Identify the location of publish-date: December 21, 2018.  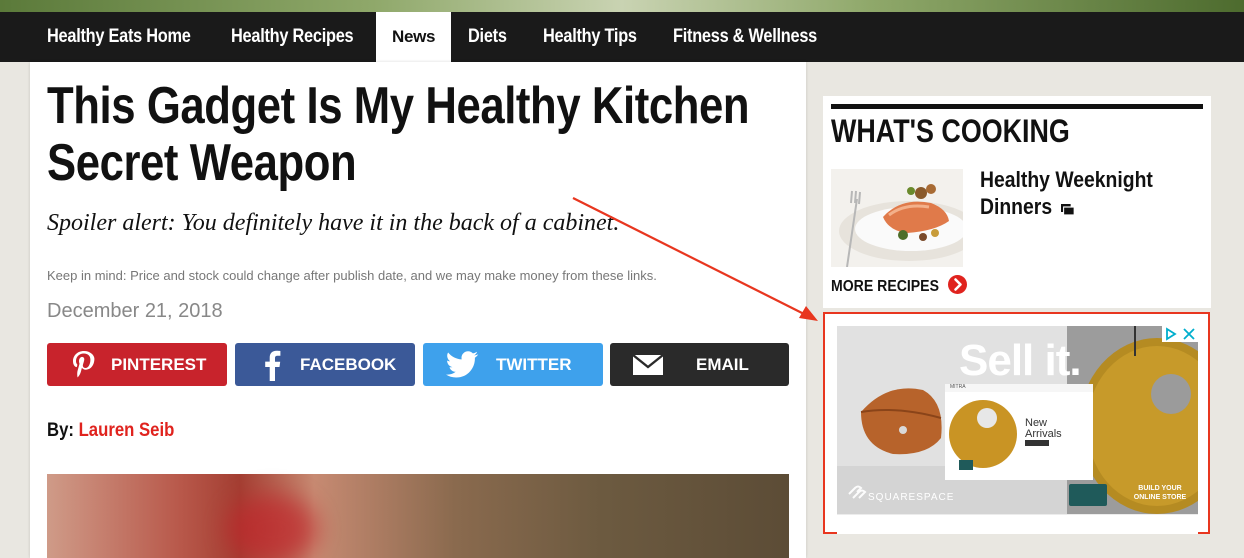
(135, 311).